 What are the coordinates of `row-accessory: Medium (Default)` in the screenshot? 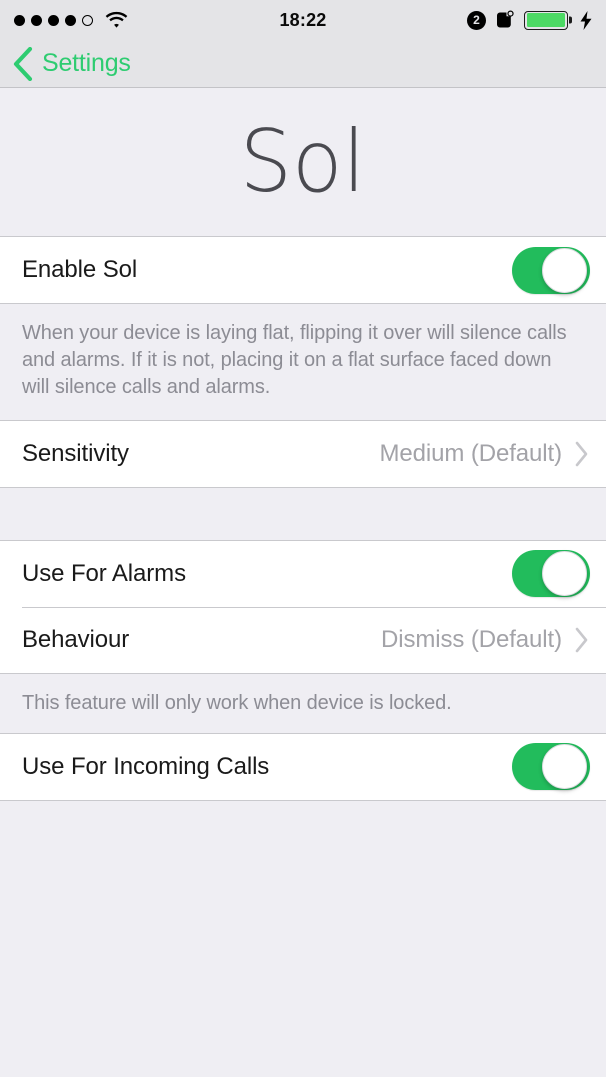 It's located at (485, 454).